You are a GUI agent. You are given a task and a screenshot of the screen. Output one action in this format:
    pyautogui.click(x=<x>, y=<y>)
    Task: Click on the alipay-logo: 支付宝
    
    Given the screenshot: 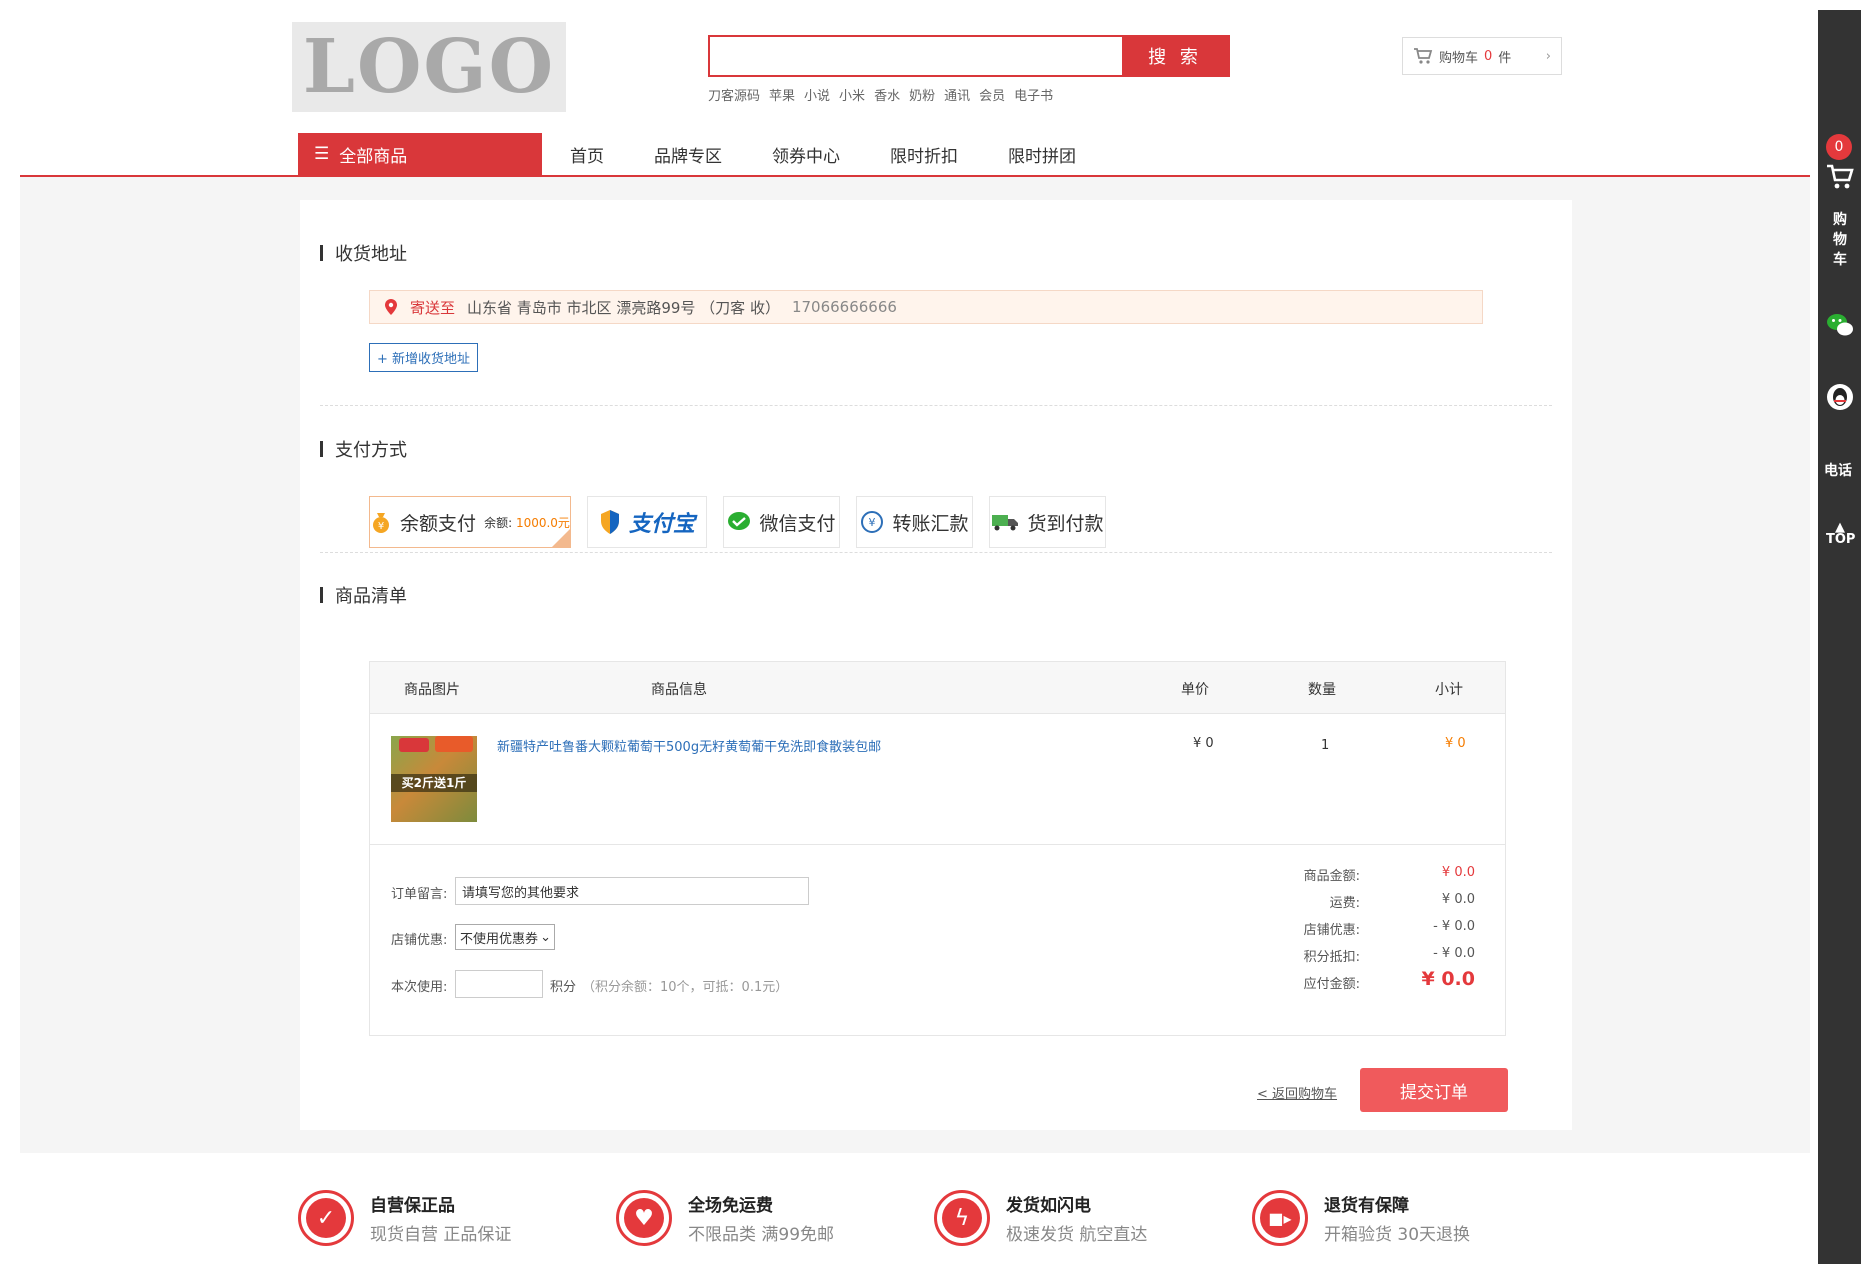 What is the action you would take?
    pyautogui.click(x=661, y=524)
    